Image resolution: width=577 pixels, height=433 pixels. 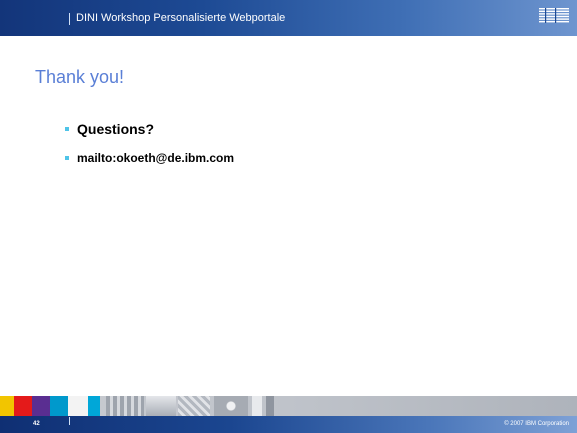 What do you see at coordinates (23, 406) in the screenshot?
I see `footer-color-block-red` at bounding box center [23, 406].